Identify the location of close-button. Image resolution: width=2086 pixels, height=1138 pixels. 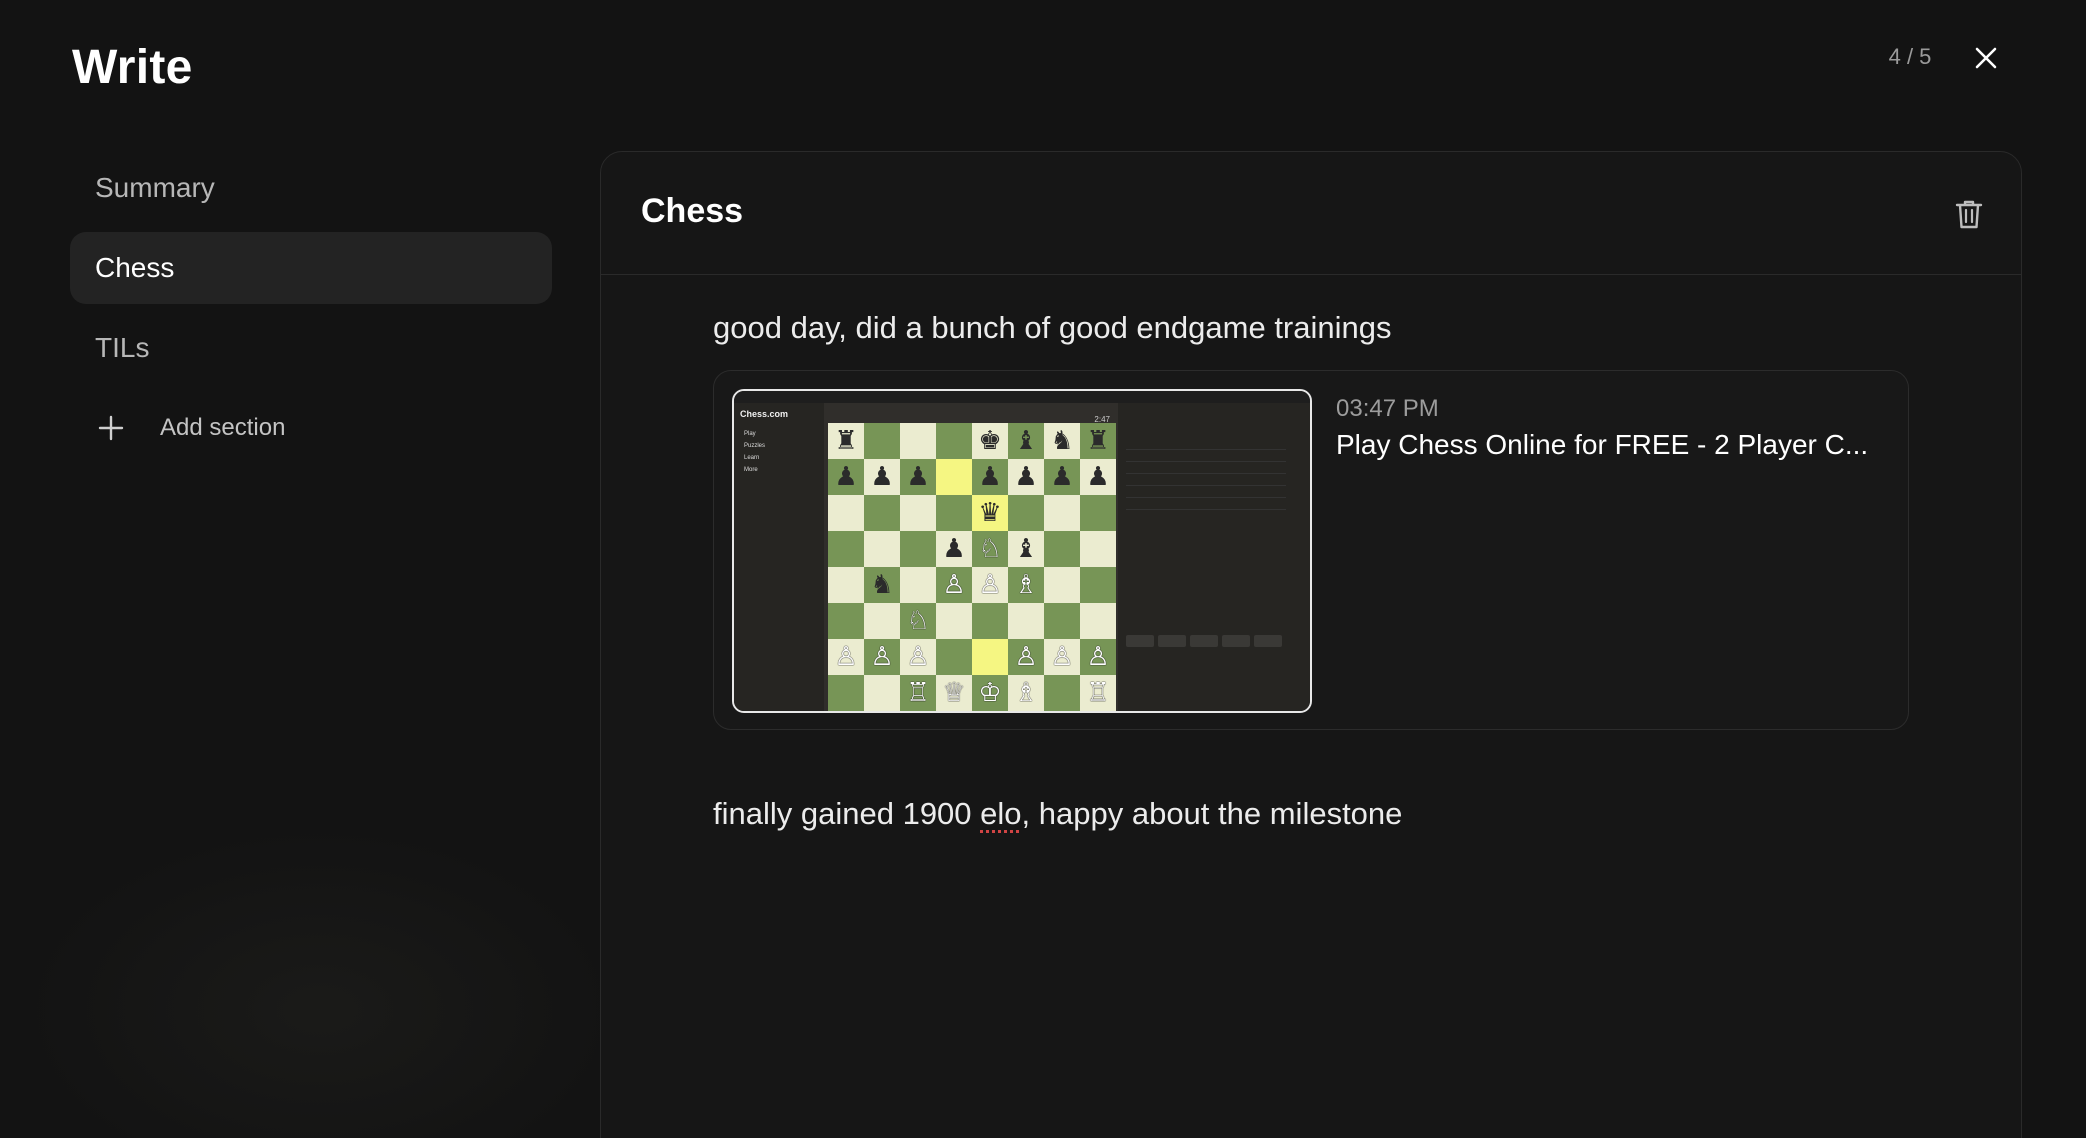
(1986, 58).